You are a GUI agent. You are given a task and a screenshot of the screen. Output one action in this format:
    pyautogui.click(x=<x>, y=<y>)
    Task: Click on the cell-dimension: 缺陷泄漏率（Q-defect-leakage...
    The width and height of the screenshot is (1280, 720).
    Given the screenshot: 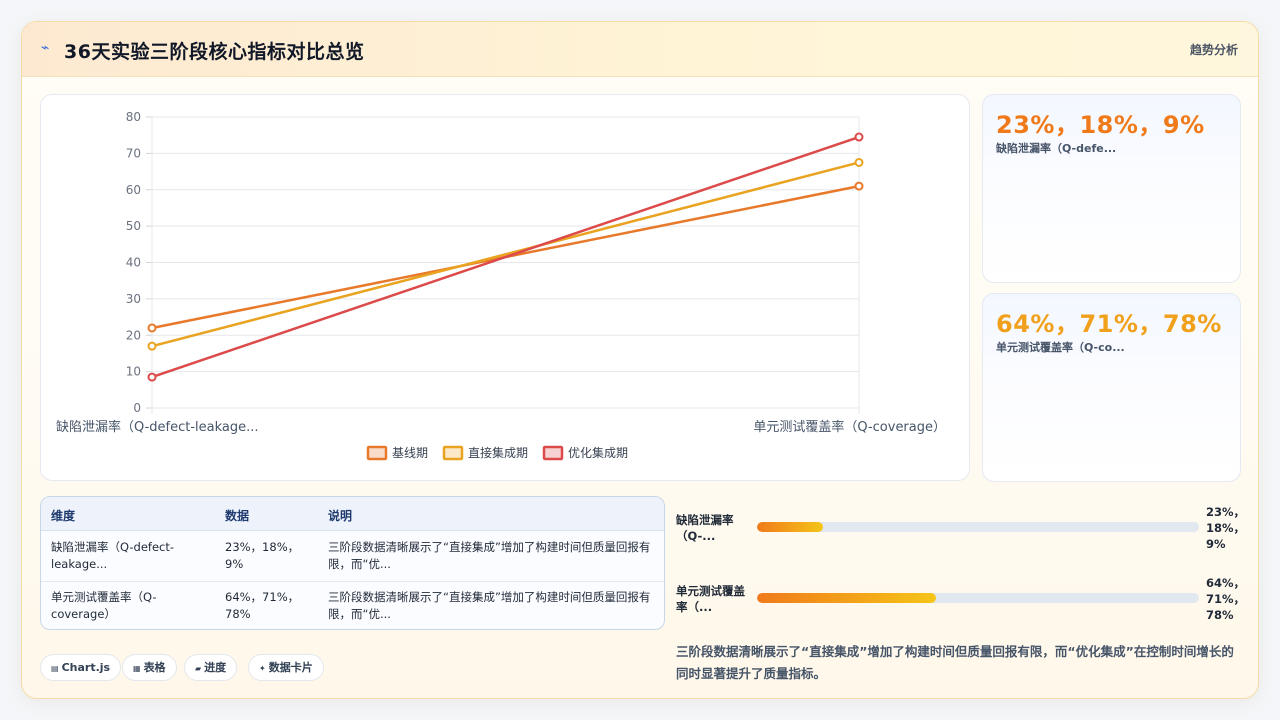 What is the action you would take?
    pyautogui.click(x=113, y=555)
    